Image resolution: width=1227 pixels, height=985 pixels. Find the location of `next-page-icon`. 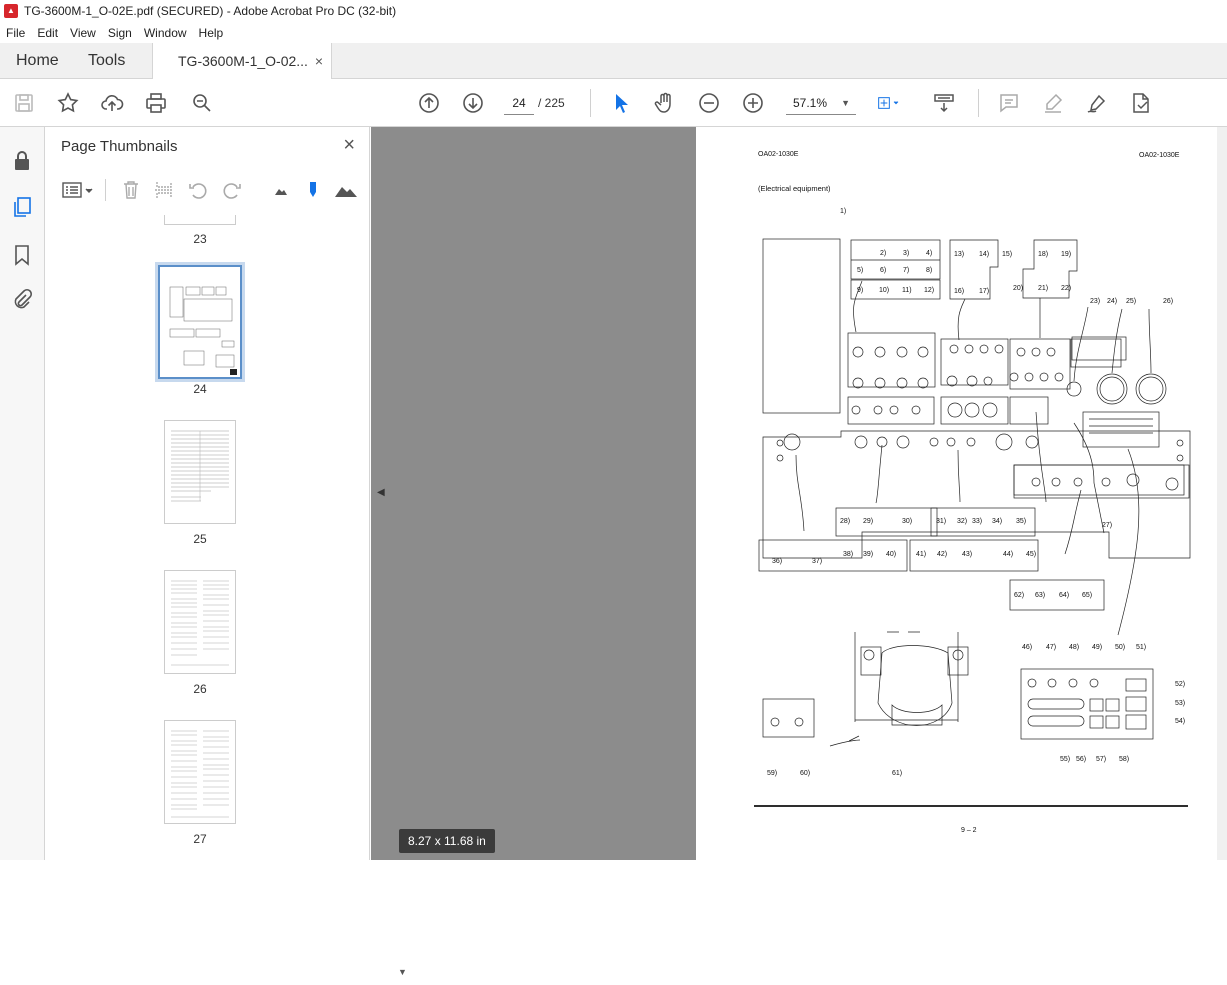

next-page-icon is located at coordinates (473, 103).